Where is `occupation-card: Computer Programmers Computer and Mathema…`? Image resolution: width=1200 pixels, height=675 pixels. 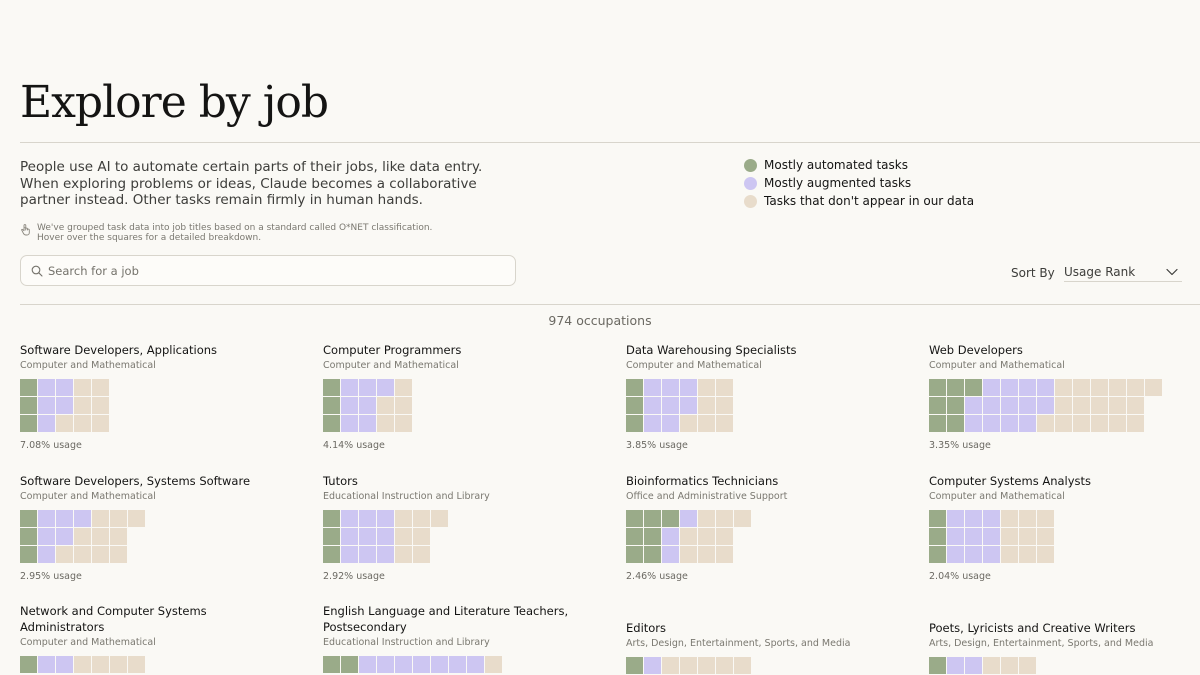
occupation-card: Computer Programmers Computer and Mathema… is located at coordinates (463, 396).